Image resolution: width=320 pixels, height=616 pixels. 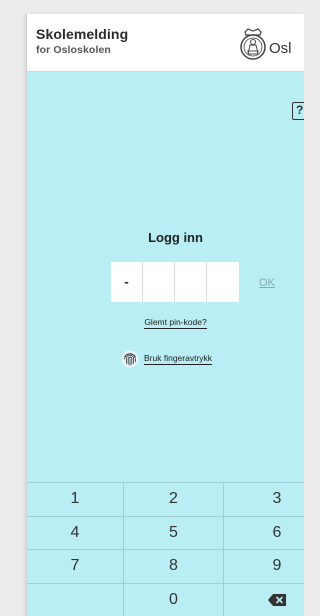 What do you see at coordinates (264, 500) in the screenshot?
I see `key-3: 3` at bounding box center [264, 500].